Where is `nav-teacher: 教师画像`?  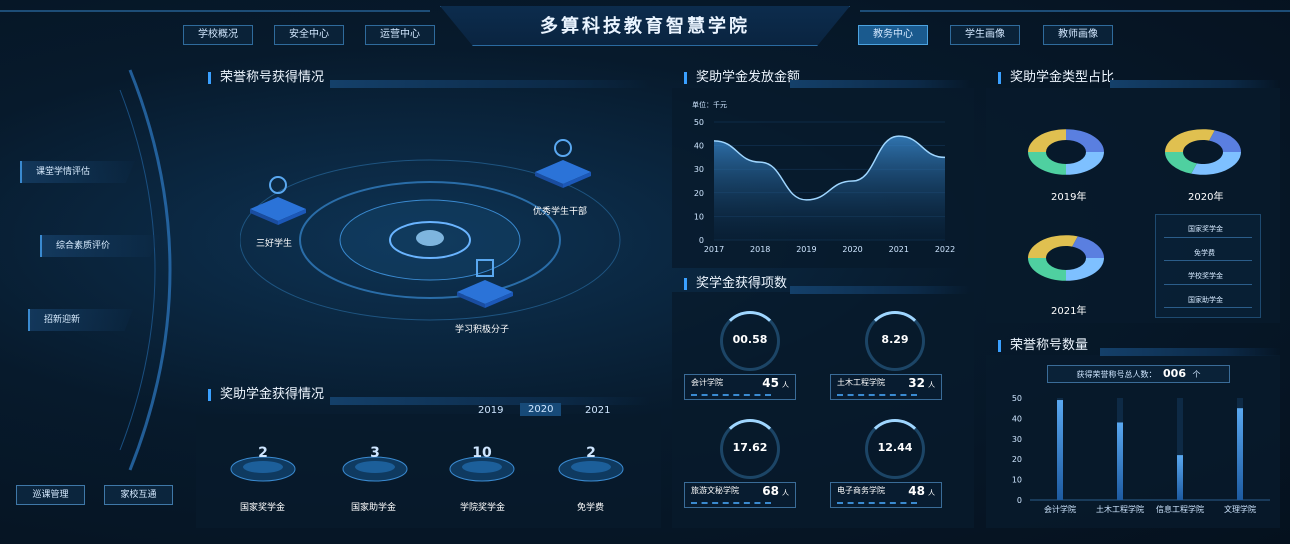
nav-teacher: 教师画像 is located at coordinates (1078, 35).